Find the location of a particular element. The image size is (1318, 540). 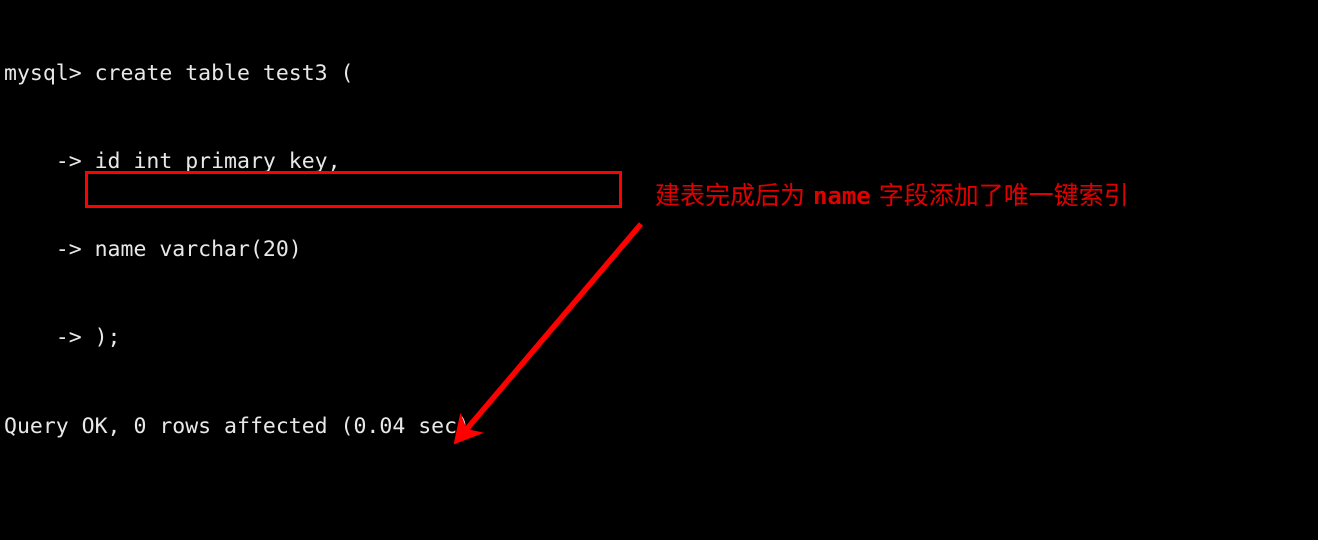

terminal-line: mysql> create table test3 ( is located at coordinates (179, 73).